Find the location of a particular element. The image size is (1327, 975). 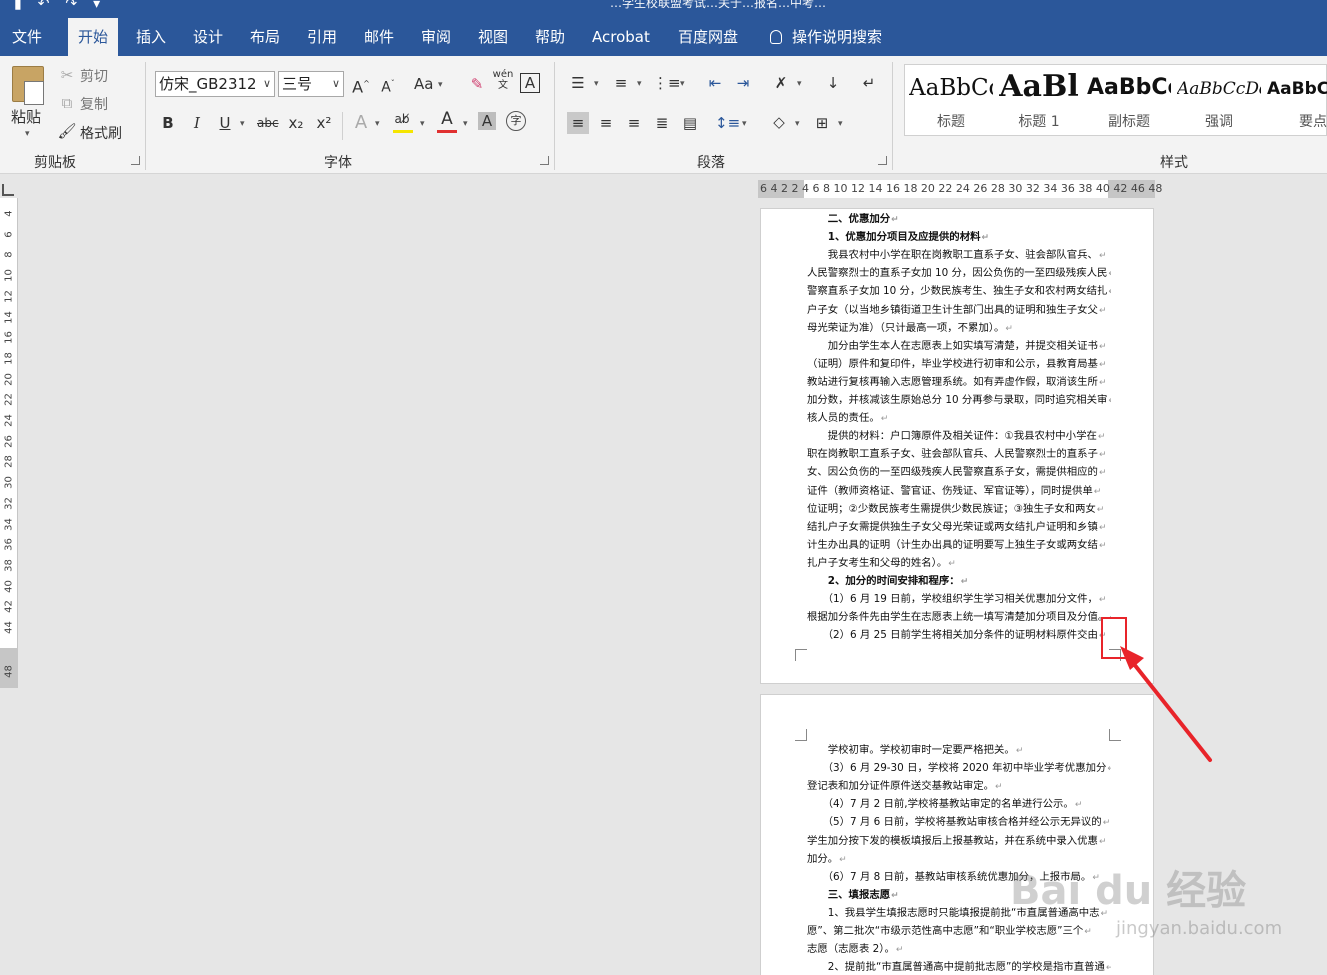

paragraph-launcher-icon is located at coordinates (882, 160).